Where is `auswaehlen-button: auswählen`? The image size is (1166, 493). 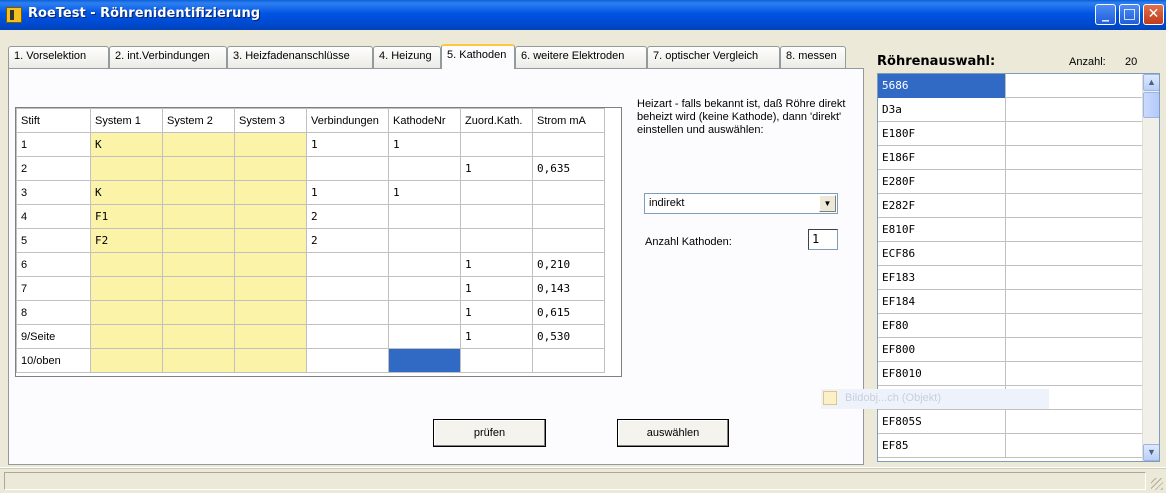 auswaehlen-button: auswählen is located at coordinates (673, 433).